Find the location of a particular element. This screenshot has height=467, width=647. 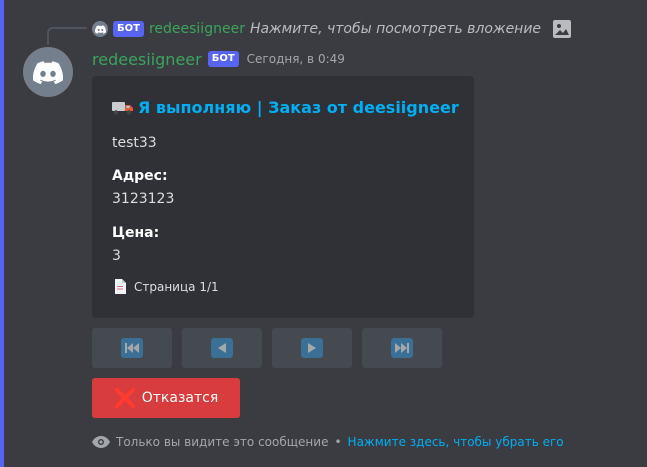

embed-title-text: Я выполняю | Заказ от deesiigneer is located at coordinates (298, 107).